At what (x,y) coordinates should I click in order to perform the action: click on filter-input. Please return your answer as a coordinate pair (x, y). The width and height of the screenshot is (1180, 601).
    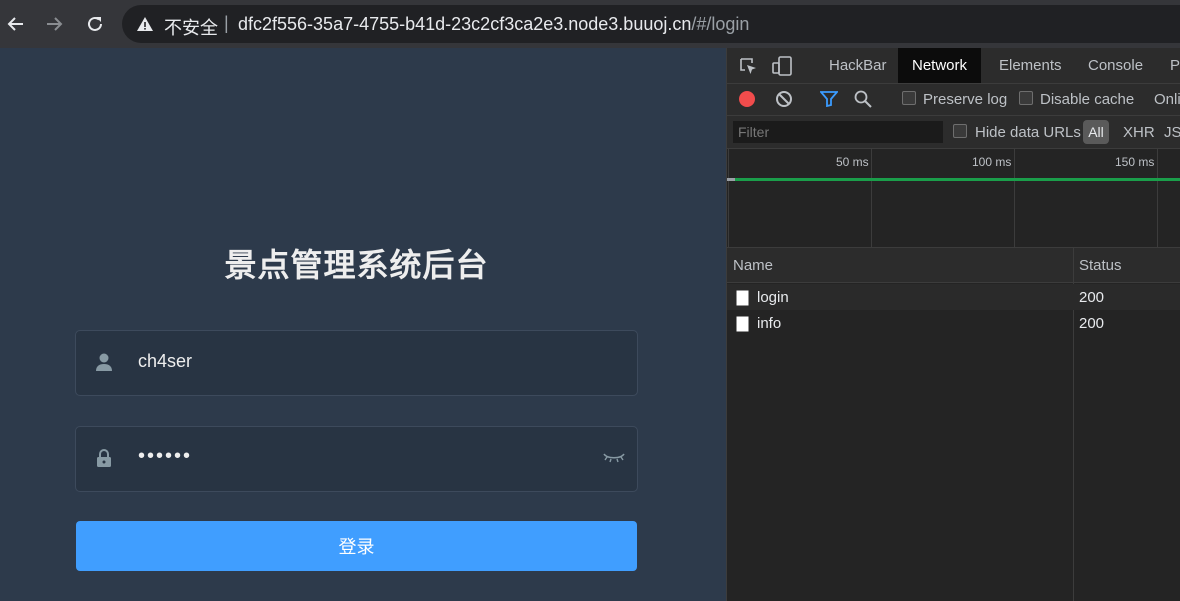
    Looking at the image, I should click on (838, 132).